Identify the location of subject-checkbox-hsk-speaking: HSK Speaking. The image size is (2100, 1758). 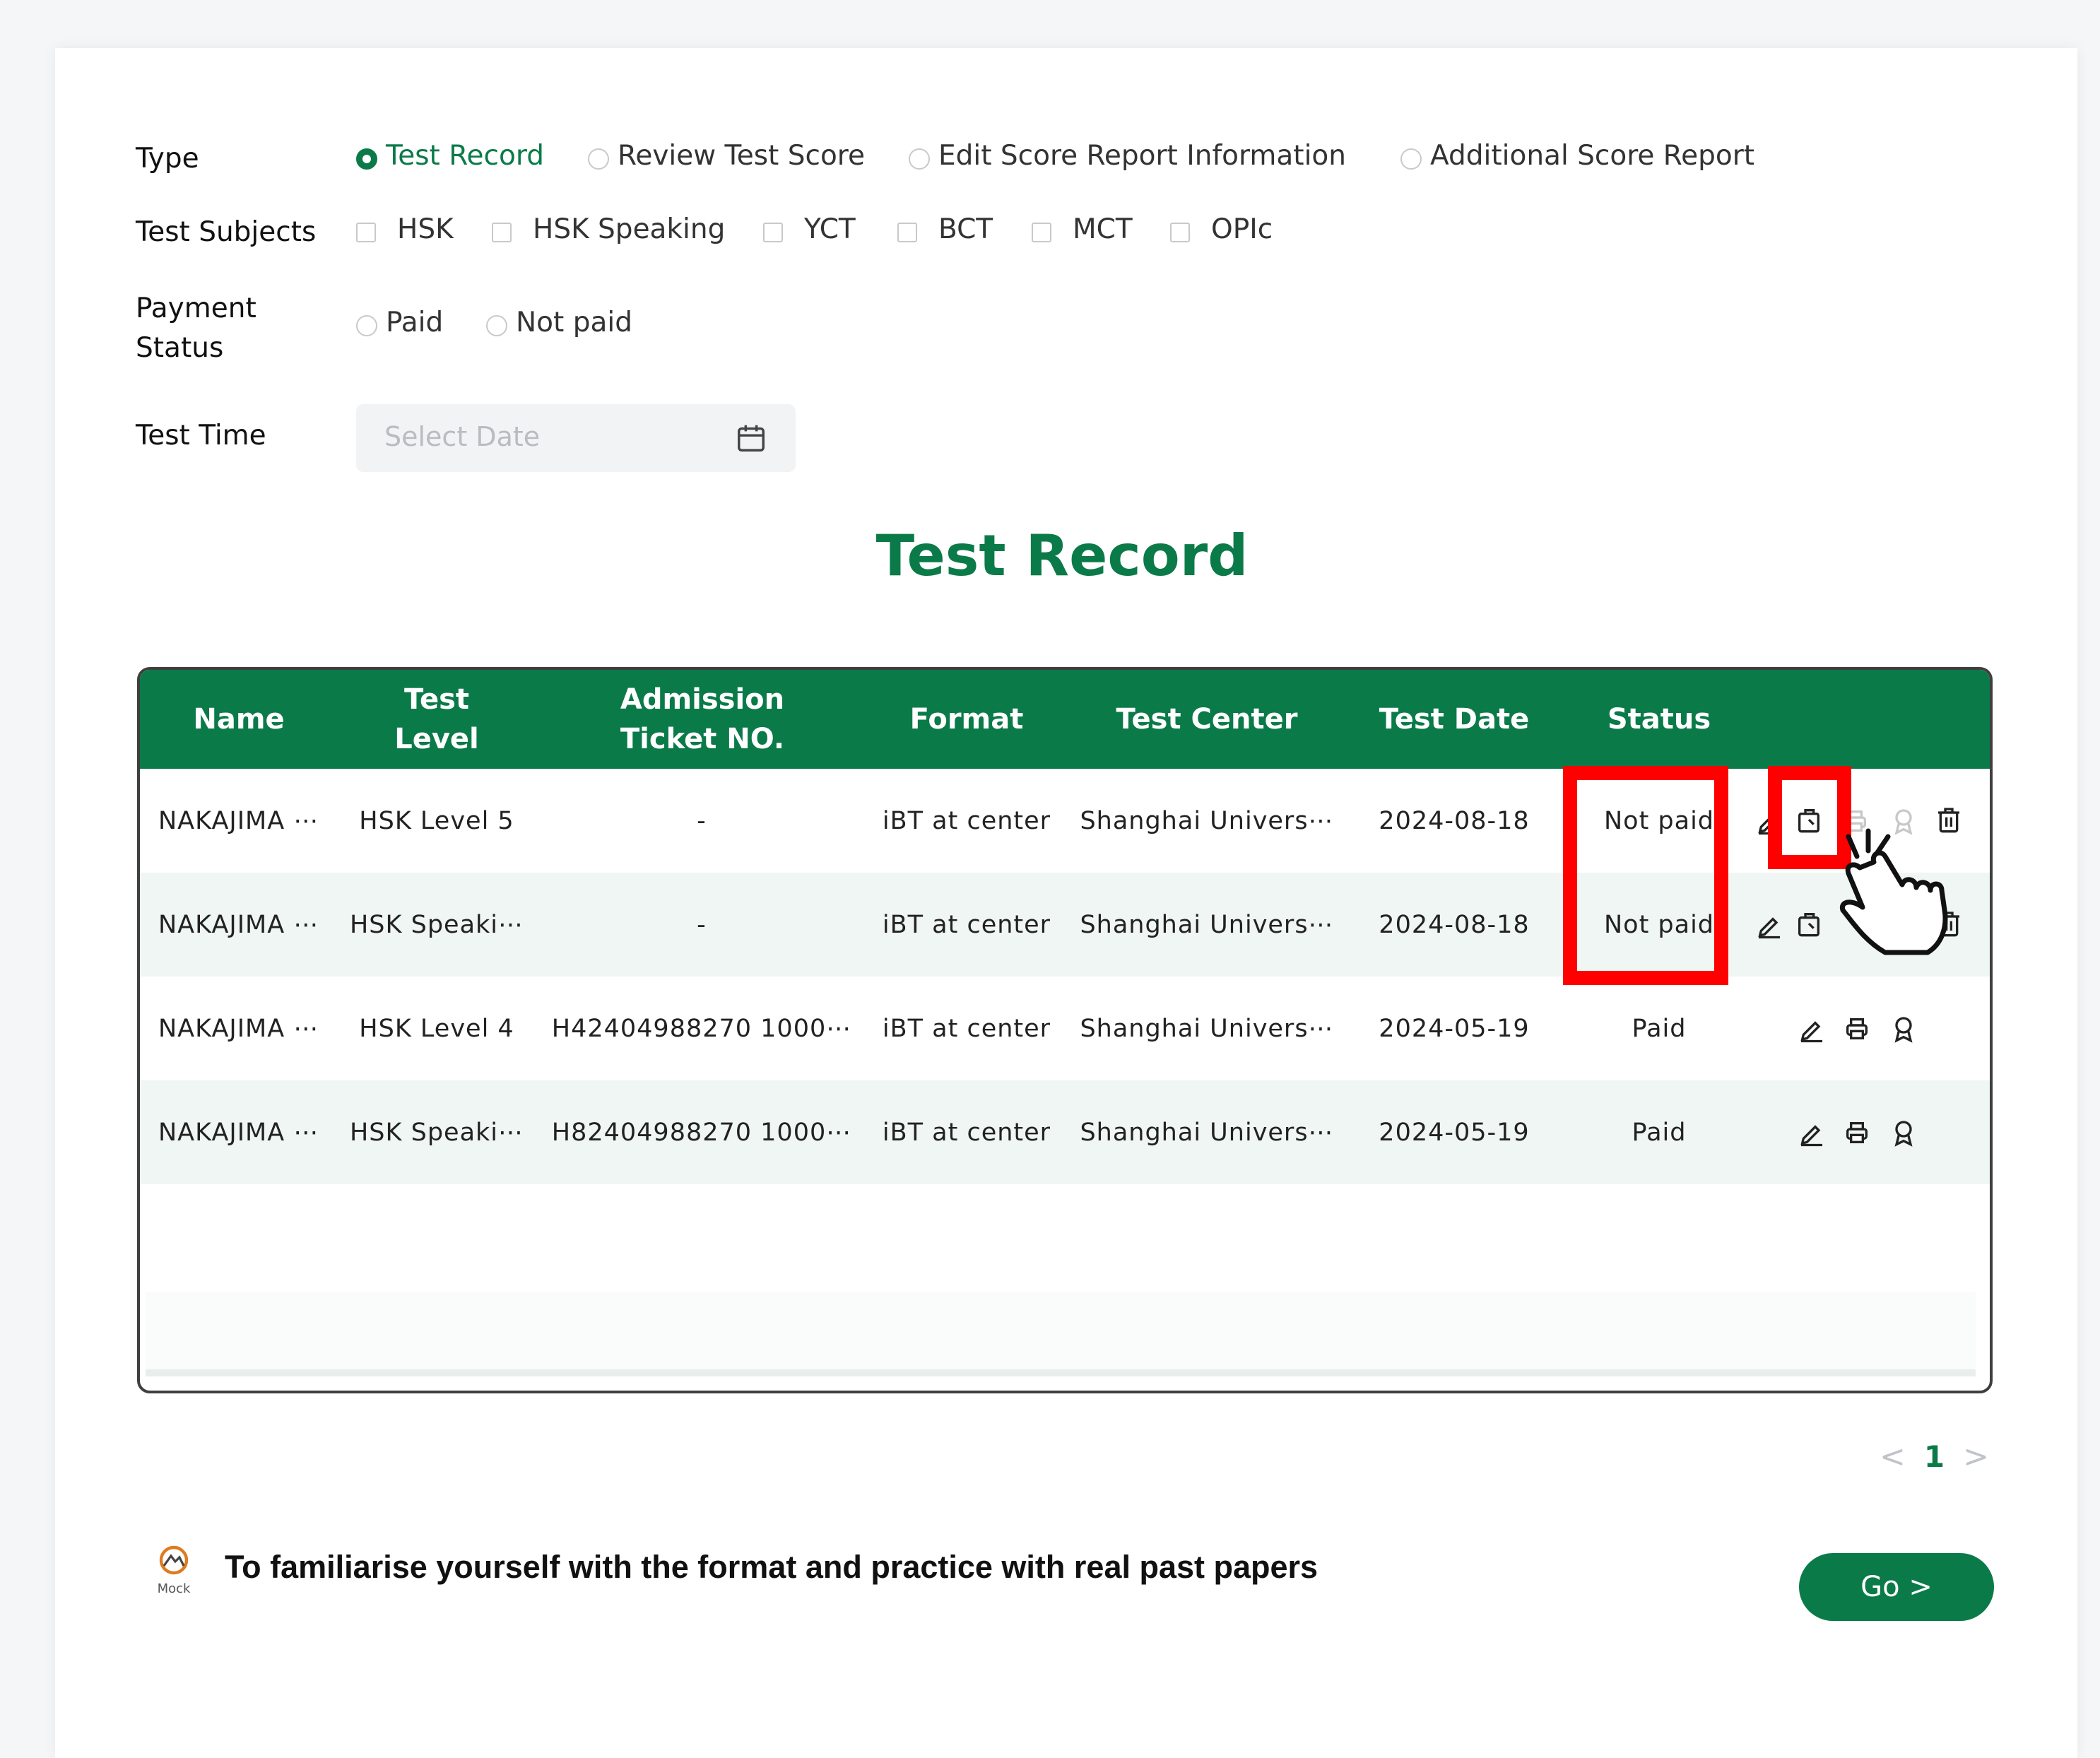
(608, 229).